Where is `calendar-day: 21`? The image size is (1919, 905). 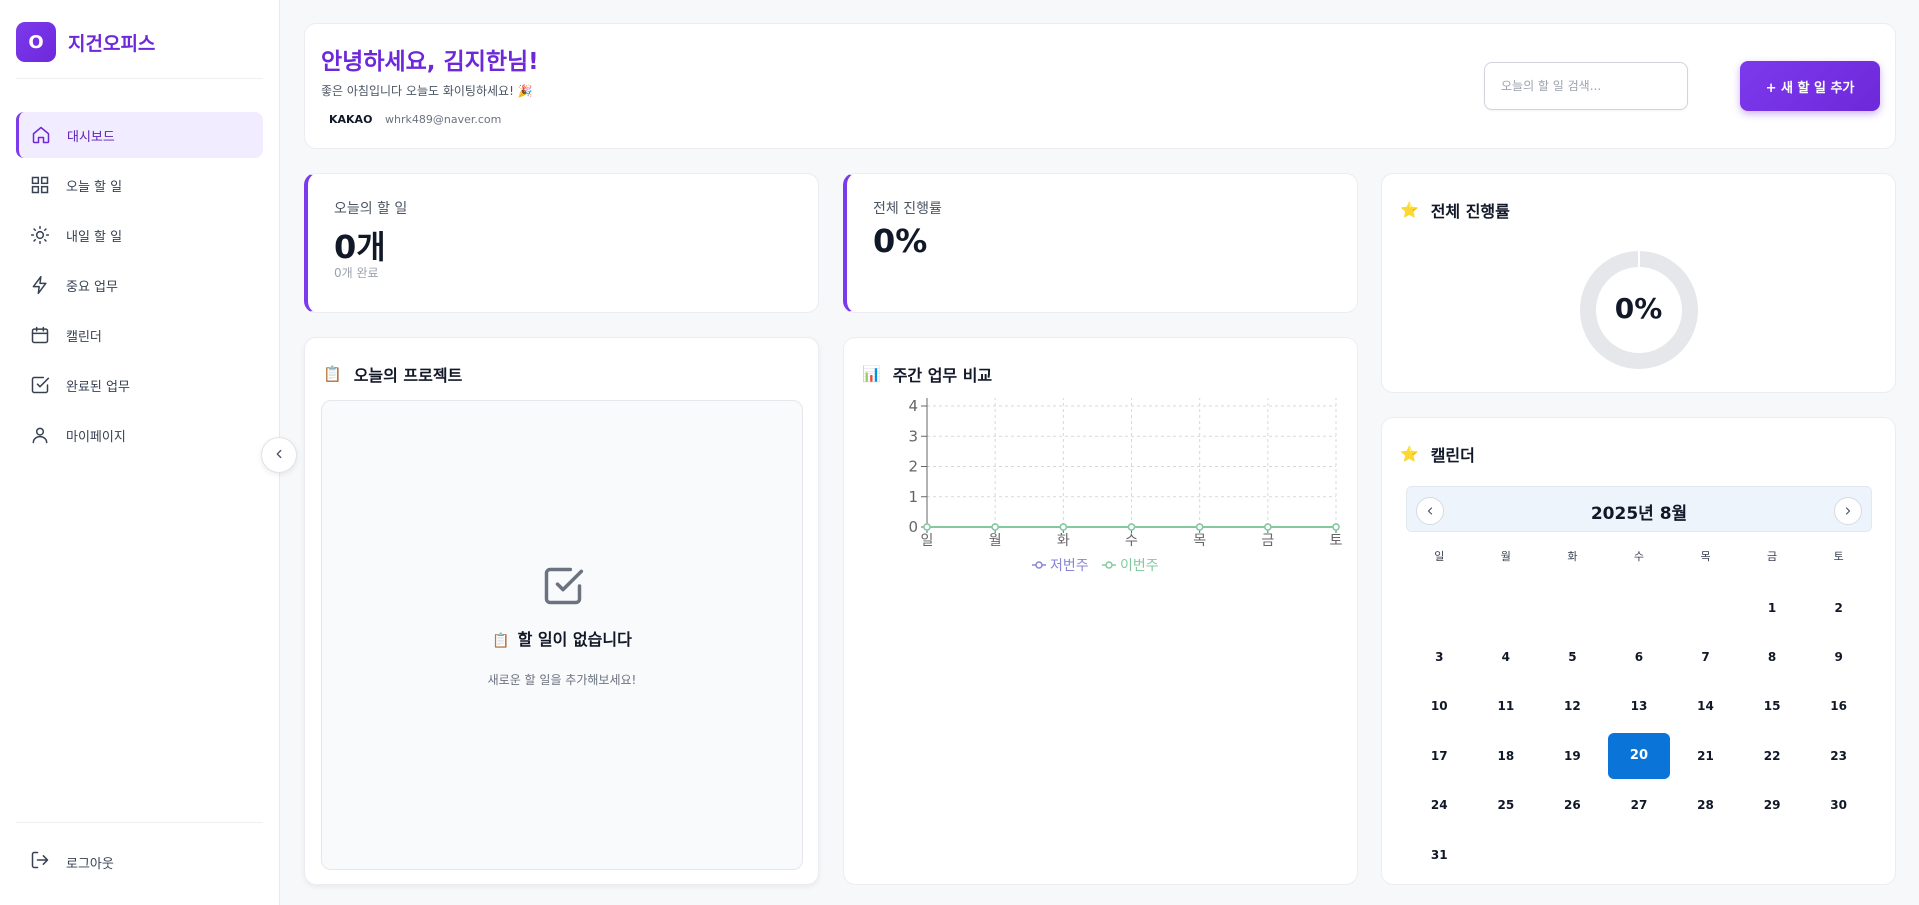 calendar-day: 21 is located at coordinates (1705, 755).